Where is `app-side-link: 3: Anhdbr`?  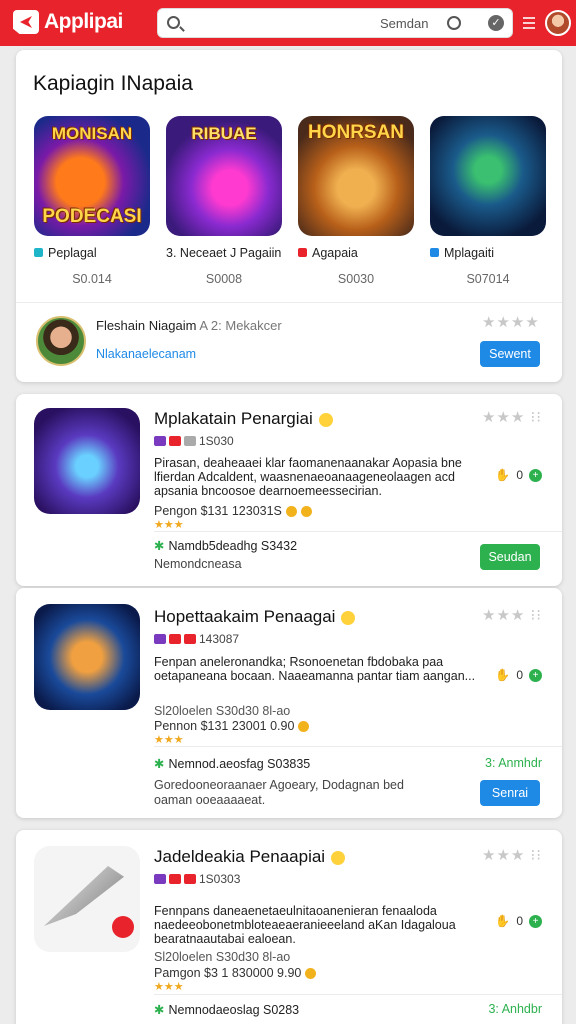 app-side-link: 3: Anhdbr is located at coordinates (515, 1009).